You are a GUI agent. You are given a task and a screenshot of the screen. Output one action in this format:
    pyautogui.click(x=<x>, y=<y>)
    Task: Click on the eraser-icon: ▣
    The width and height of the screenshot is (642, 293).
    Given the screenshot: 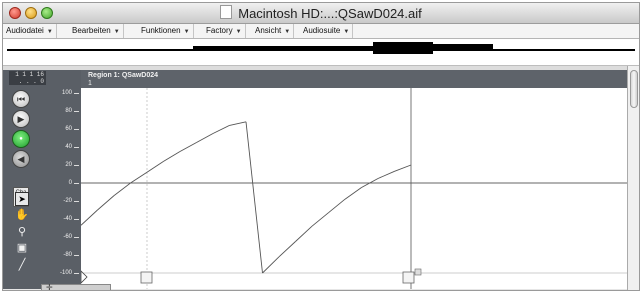 What is the action you would take?
    pyautogui.click(x=22, y=248)
    